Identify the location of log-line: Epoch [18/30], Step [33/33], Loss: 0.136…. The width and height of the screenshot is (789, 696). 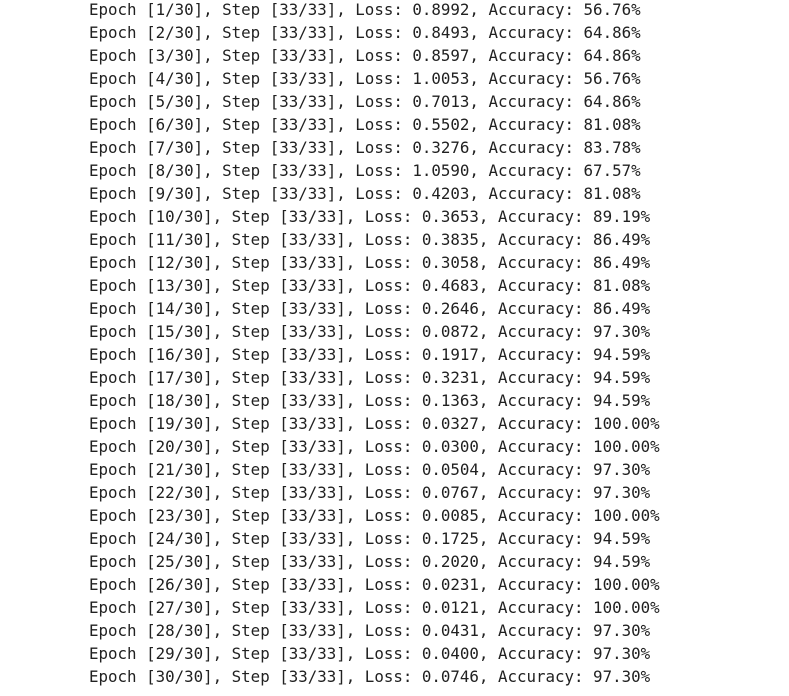
(370, 400).